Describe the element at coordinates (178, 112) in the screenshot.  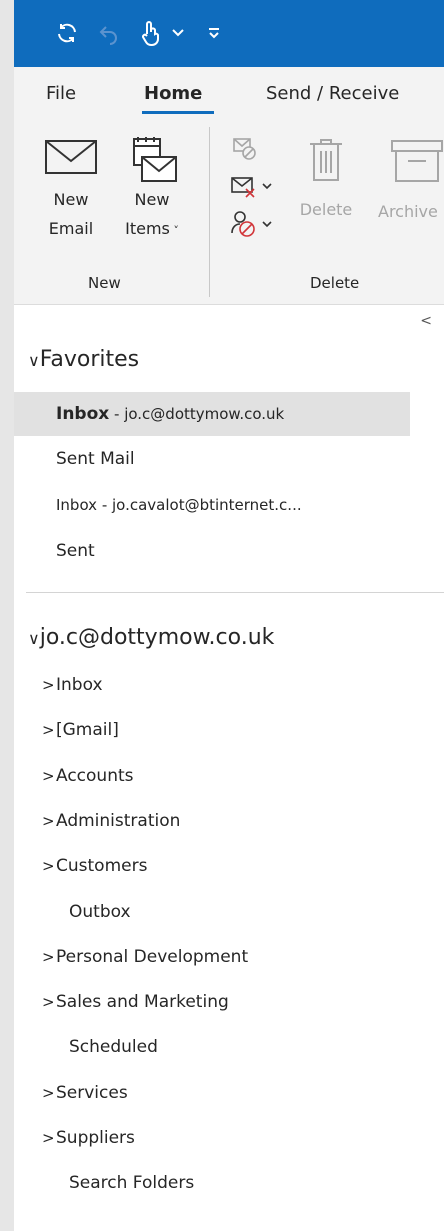
I see `active-tab-indicator` at that location.